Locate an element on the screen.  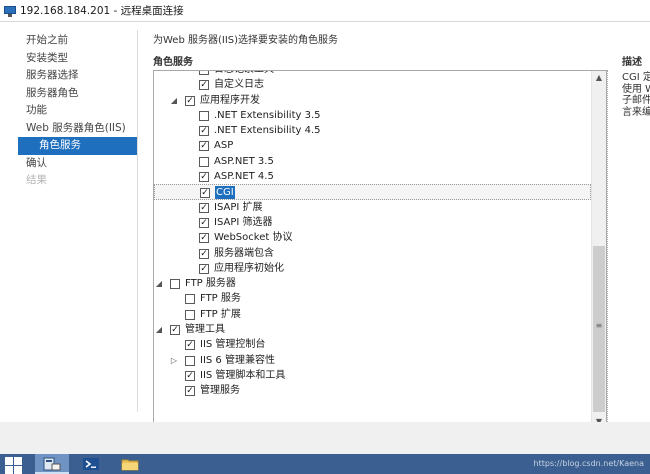
tree-row: ✓ 应用程序初始化 is located at coordinates (372, 268).